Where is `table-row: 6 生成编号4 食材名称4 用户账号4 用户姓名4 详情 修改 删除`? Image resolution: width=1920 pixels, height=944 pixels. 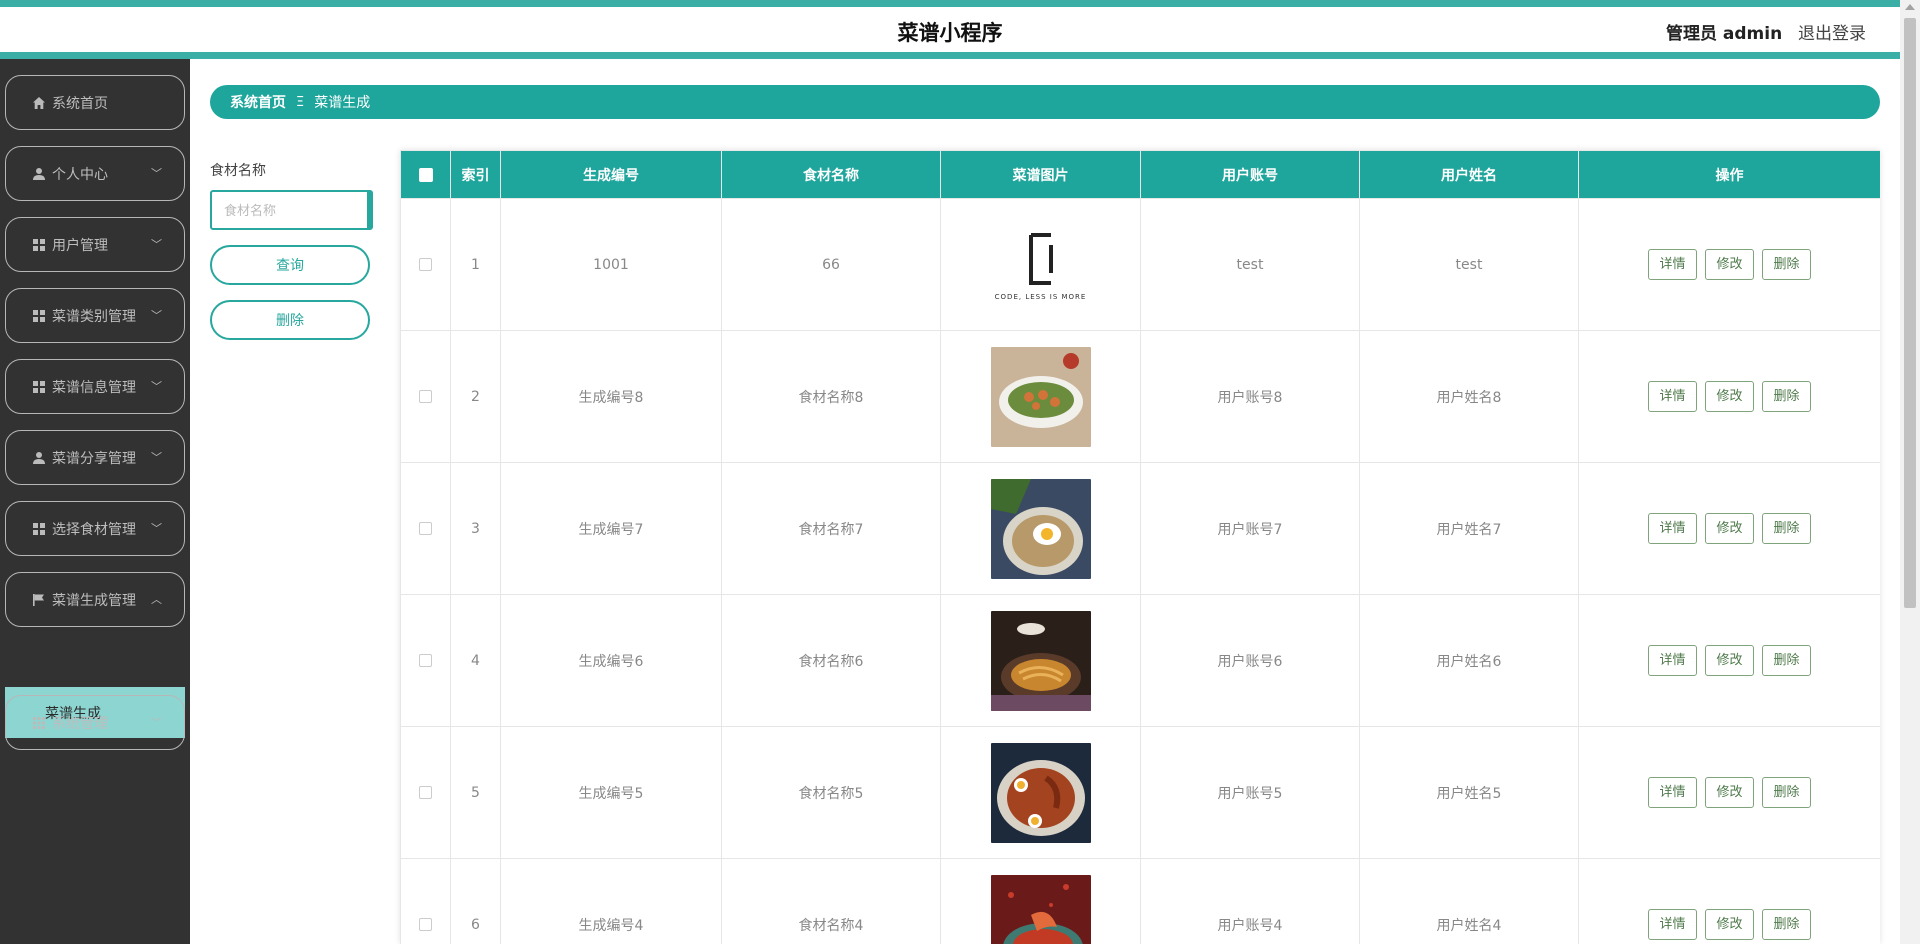
table-row: 6 生成编号4 食材名称4 用户账号4 用户姓名4 详情 修改 删除 is located at coordinates (1140, 901).